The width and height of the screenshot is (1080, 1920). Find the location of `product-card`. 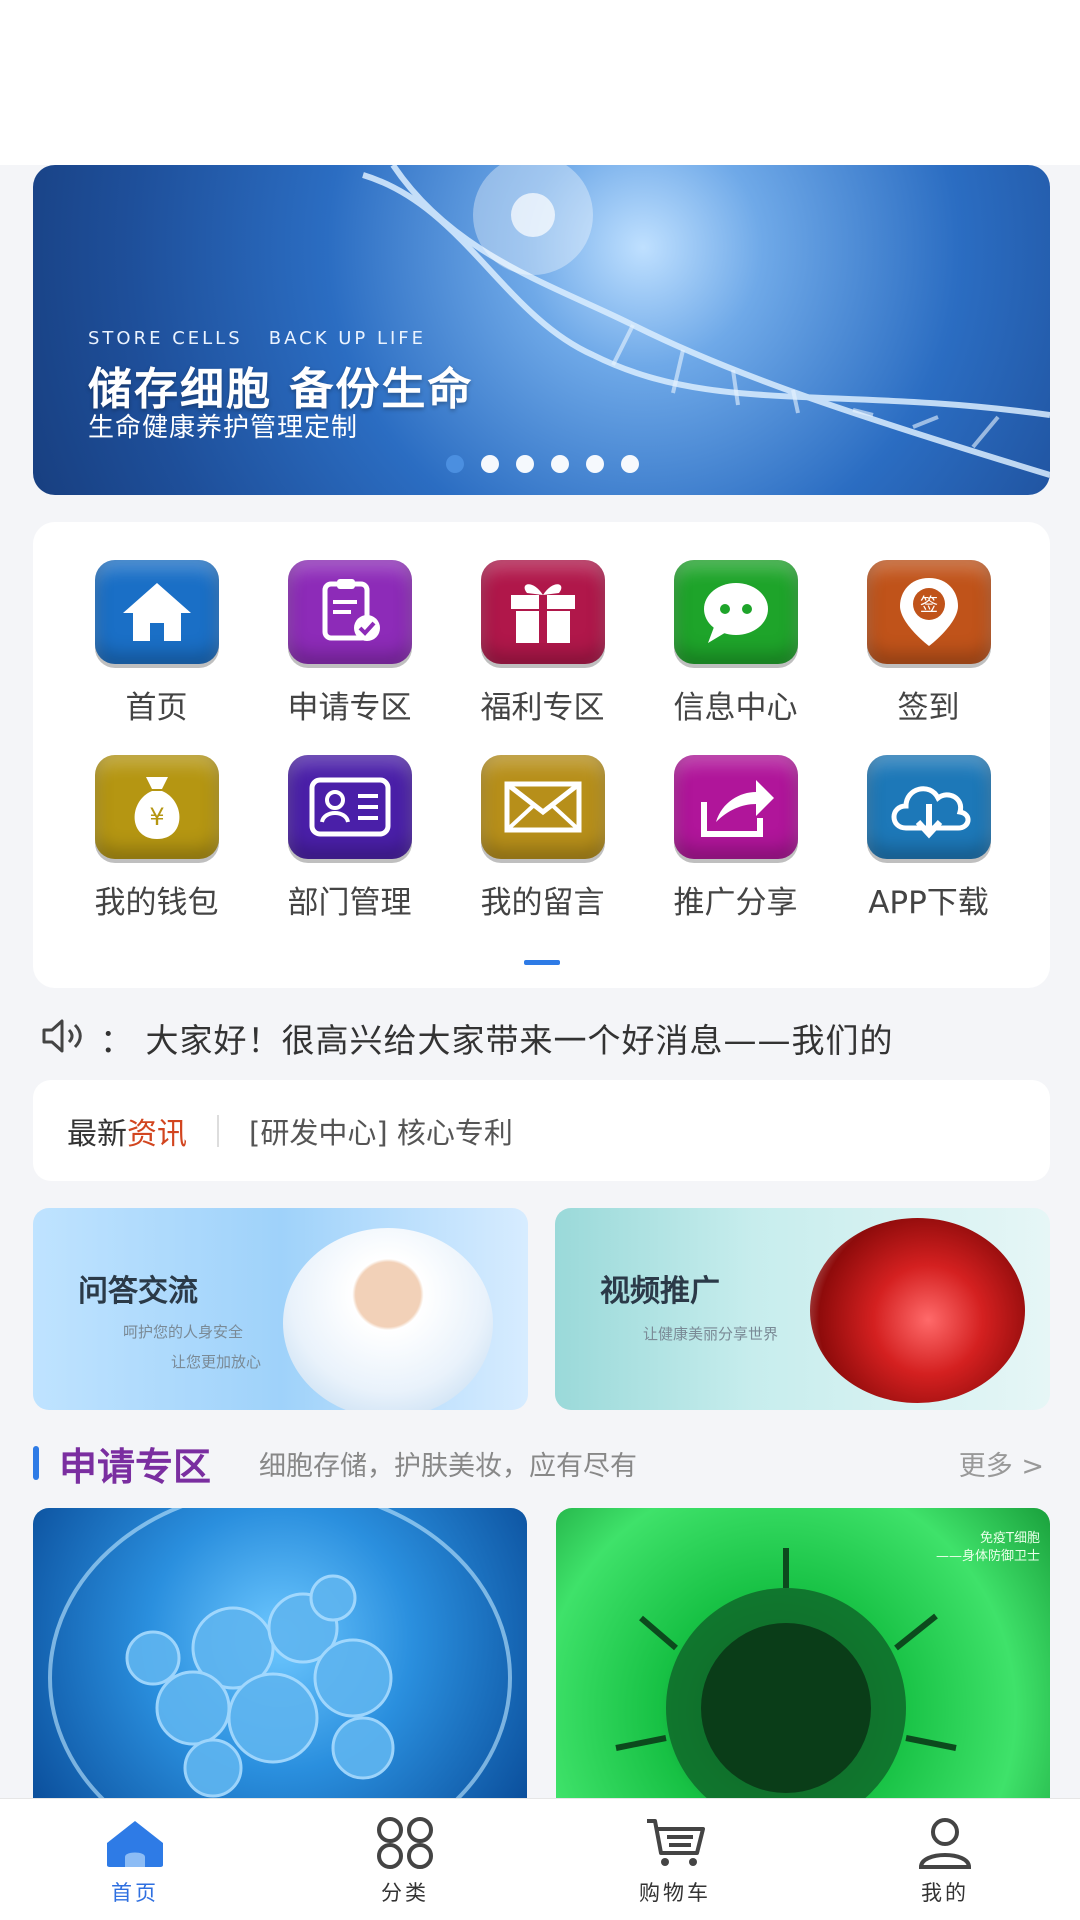

product-card is located at coordinates (280, 1653).